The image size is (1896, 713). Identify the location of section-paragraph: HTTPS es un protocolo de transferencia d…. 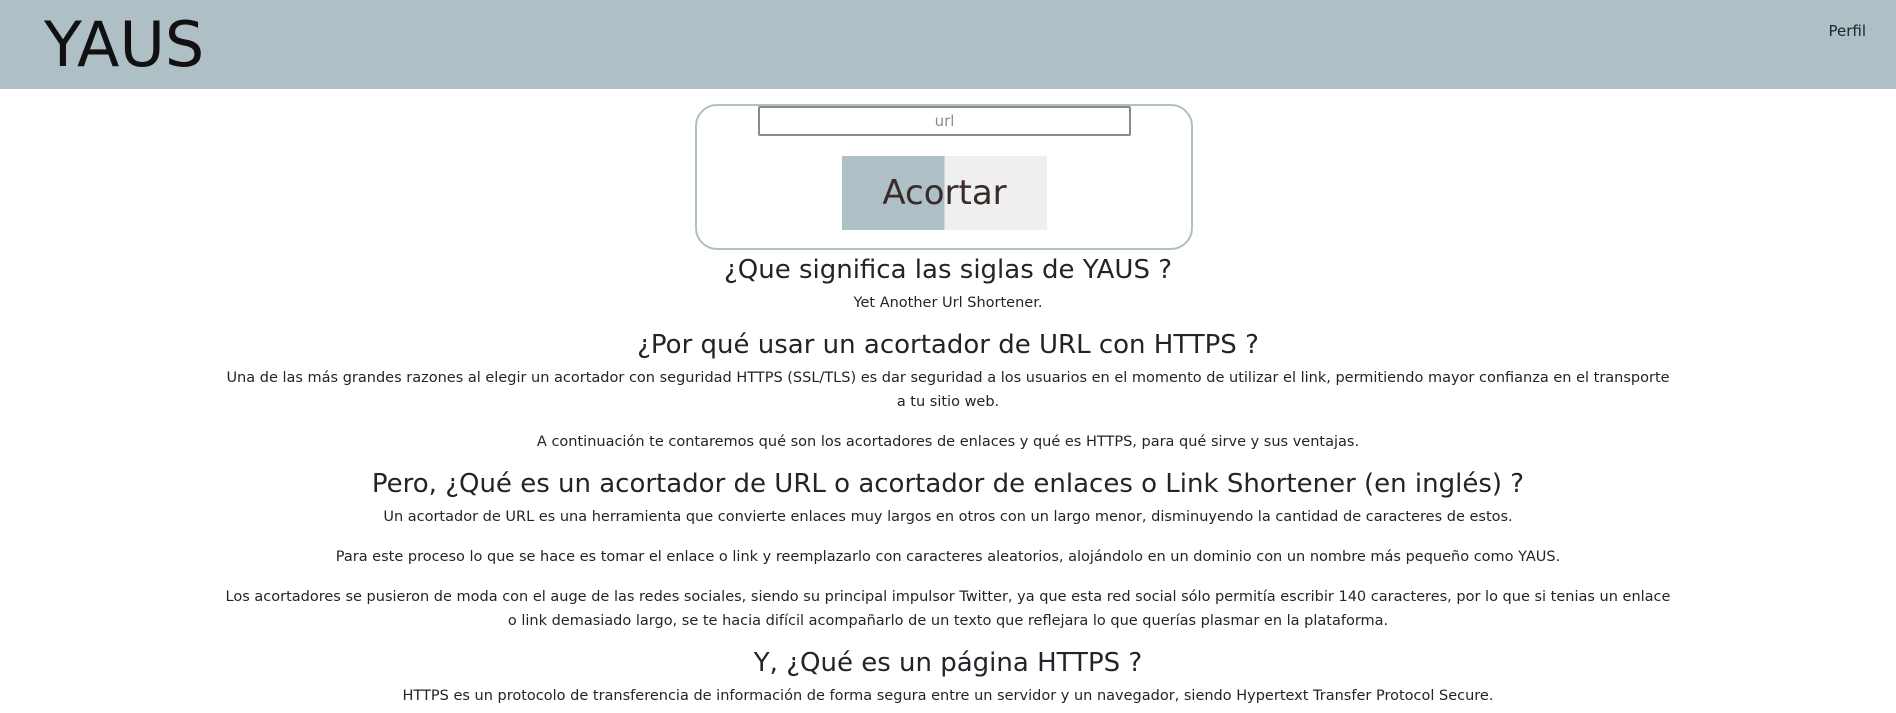
(948, 696).